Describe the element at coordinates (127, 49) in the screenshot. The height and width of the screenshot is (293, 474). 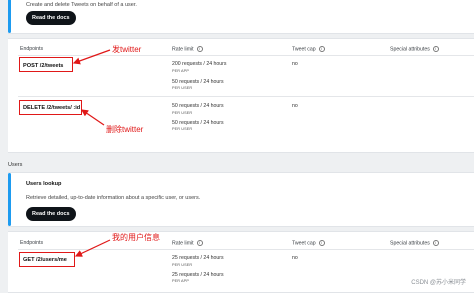
I see `annotation-post: 发twitter` at that location.